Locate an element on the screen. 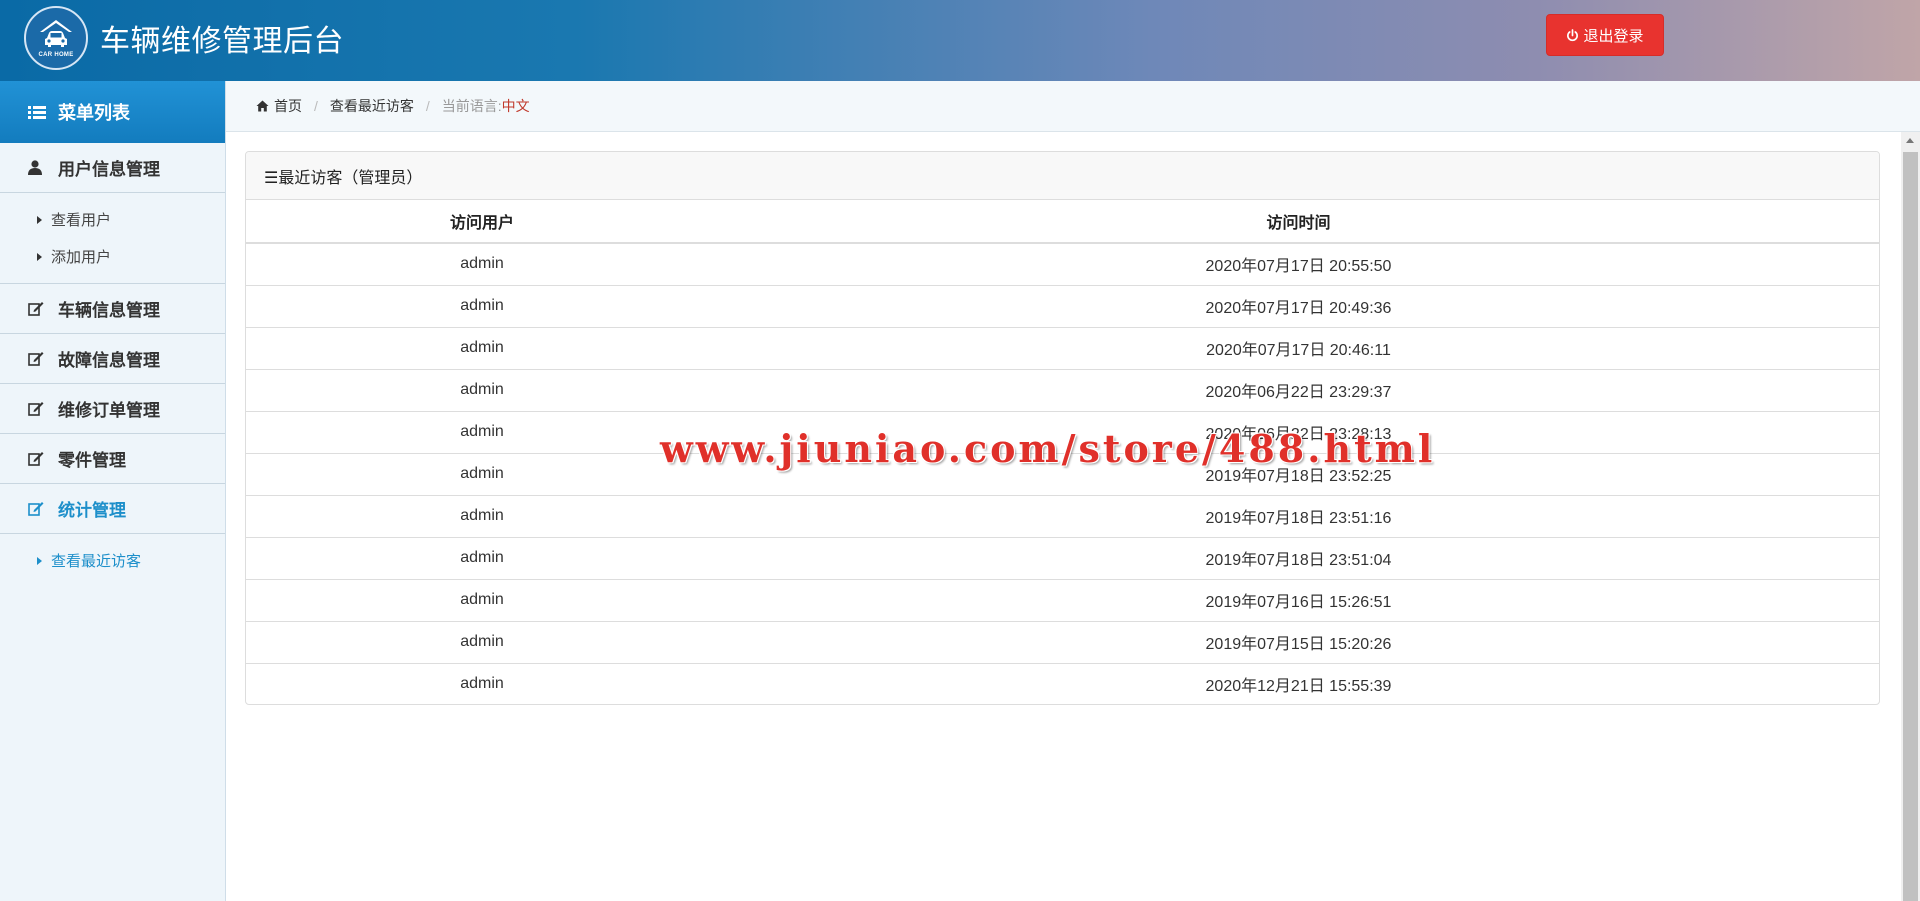 This screenshot has width=1920, height=901. breadcrumb-current: 查看最近访客 is located at coordinates (372, 106).